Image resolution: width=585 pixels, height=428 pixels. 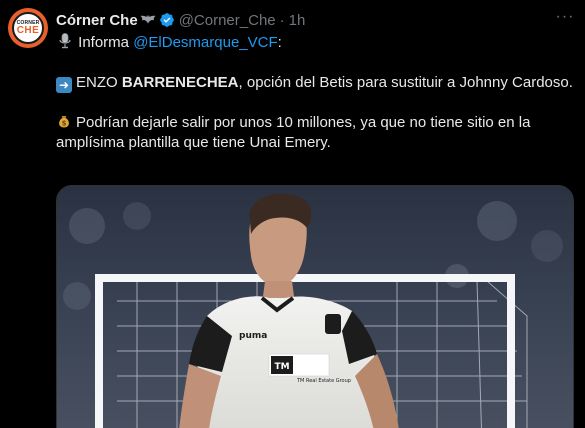 What do you see at coordinates (180, 82) in the screenshot?
I see `paragraph-1-bold: BARRENECHEA` at bounding box center [180, 82].